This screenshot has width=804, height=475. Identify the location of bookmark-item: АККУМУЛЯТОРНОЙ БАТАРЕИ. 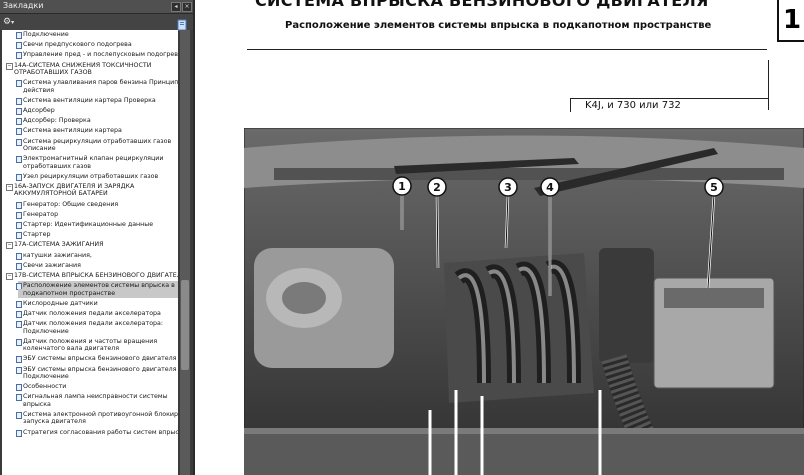
(61, 193).